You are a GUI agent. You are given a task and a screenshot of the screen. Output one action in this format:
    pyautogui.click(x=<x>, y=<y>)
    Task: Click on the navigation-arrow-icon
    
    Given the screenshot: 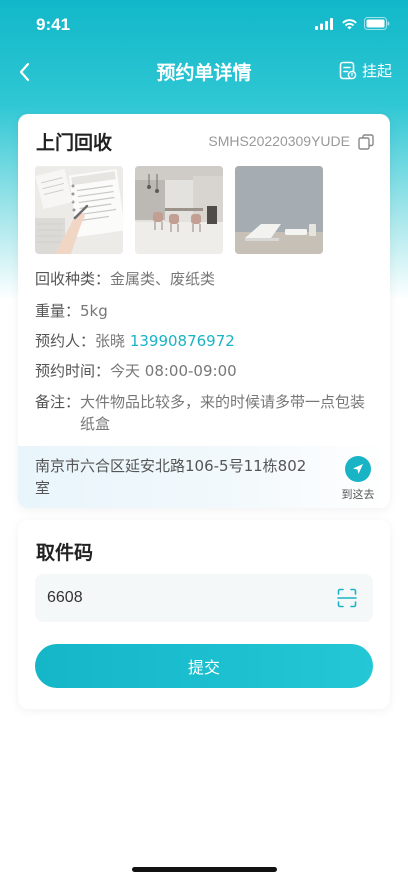 What is the action you would take?
    pyautogui.click(x=358, y=469)
    